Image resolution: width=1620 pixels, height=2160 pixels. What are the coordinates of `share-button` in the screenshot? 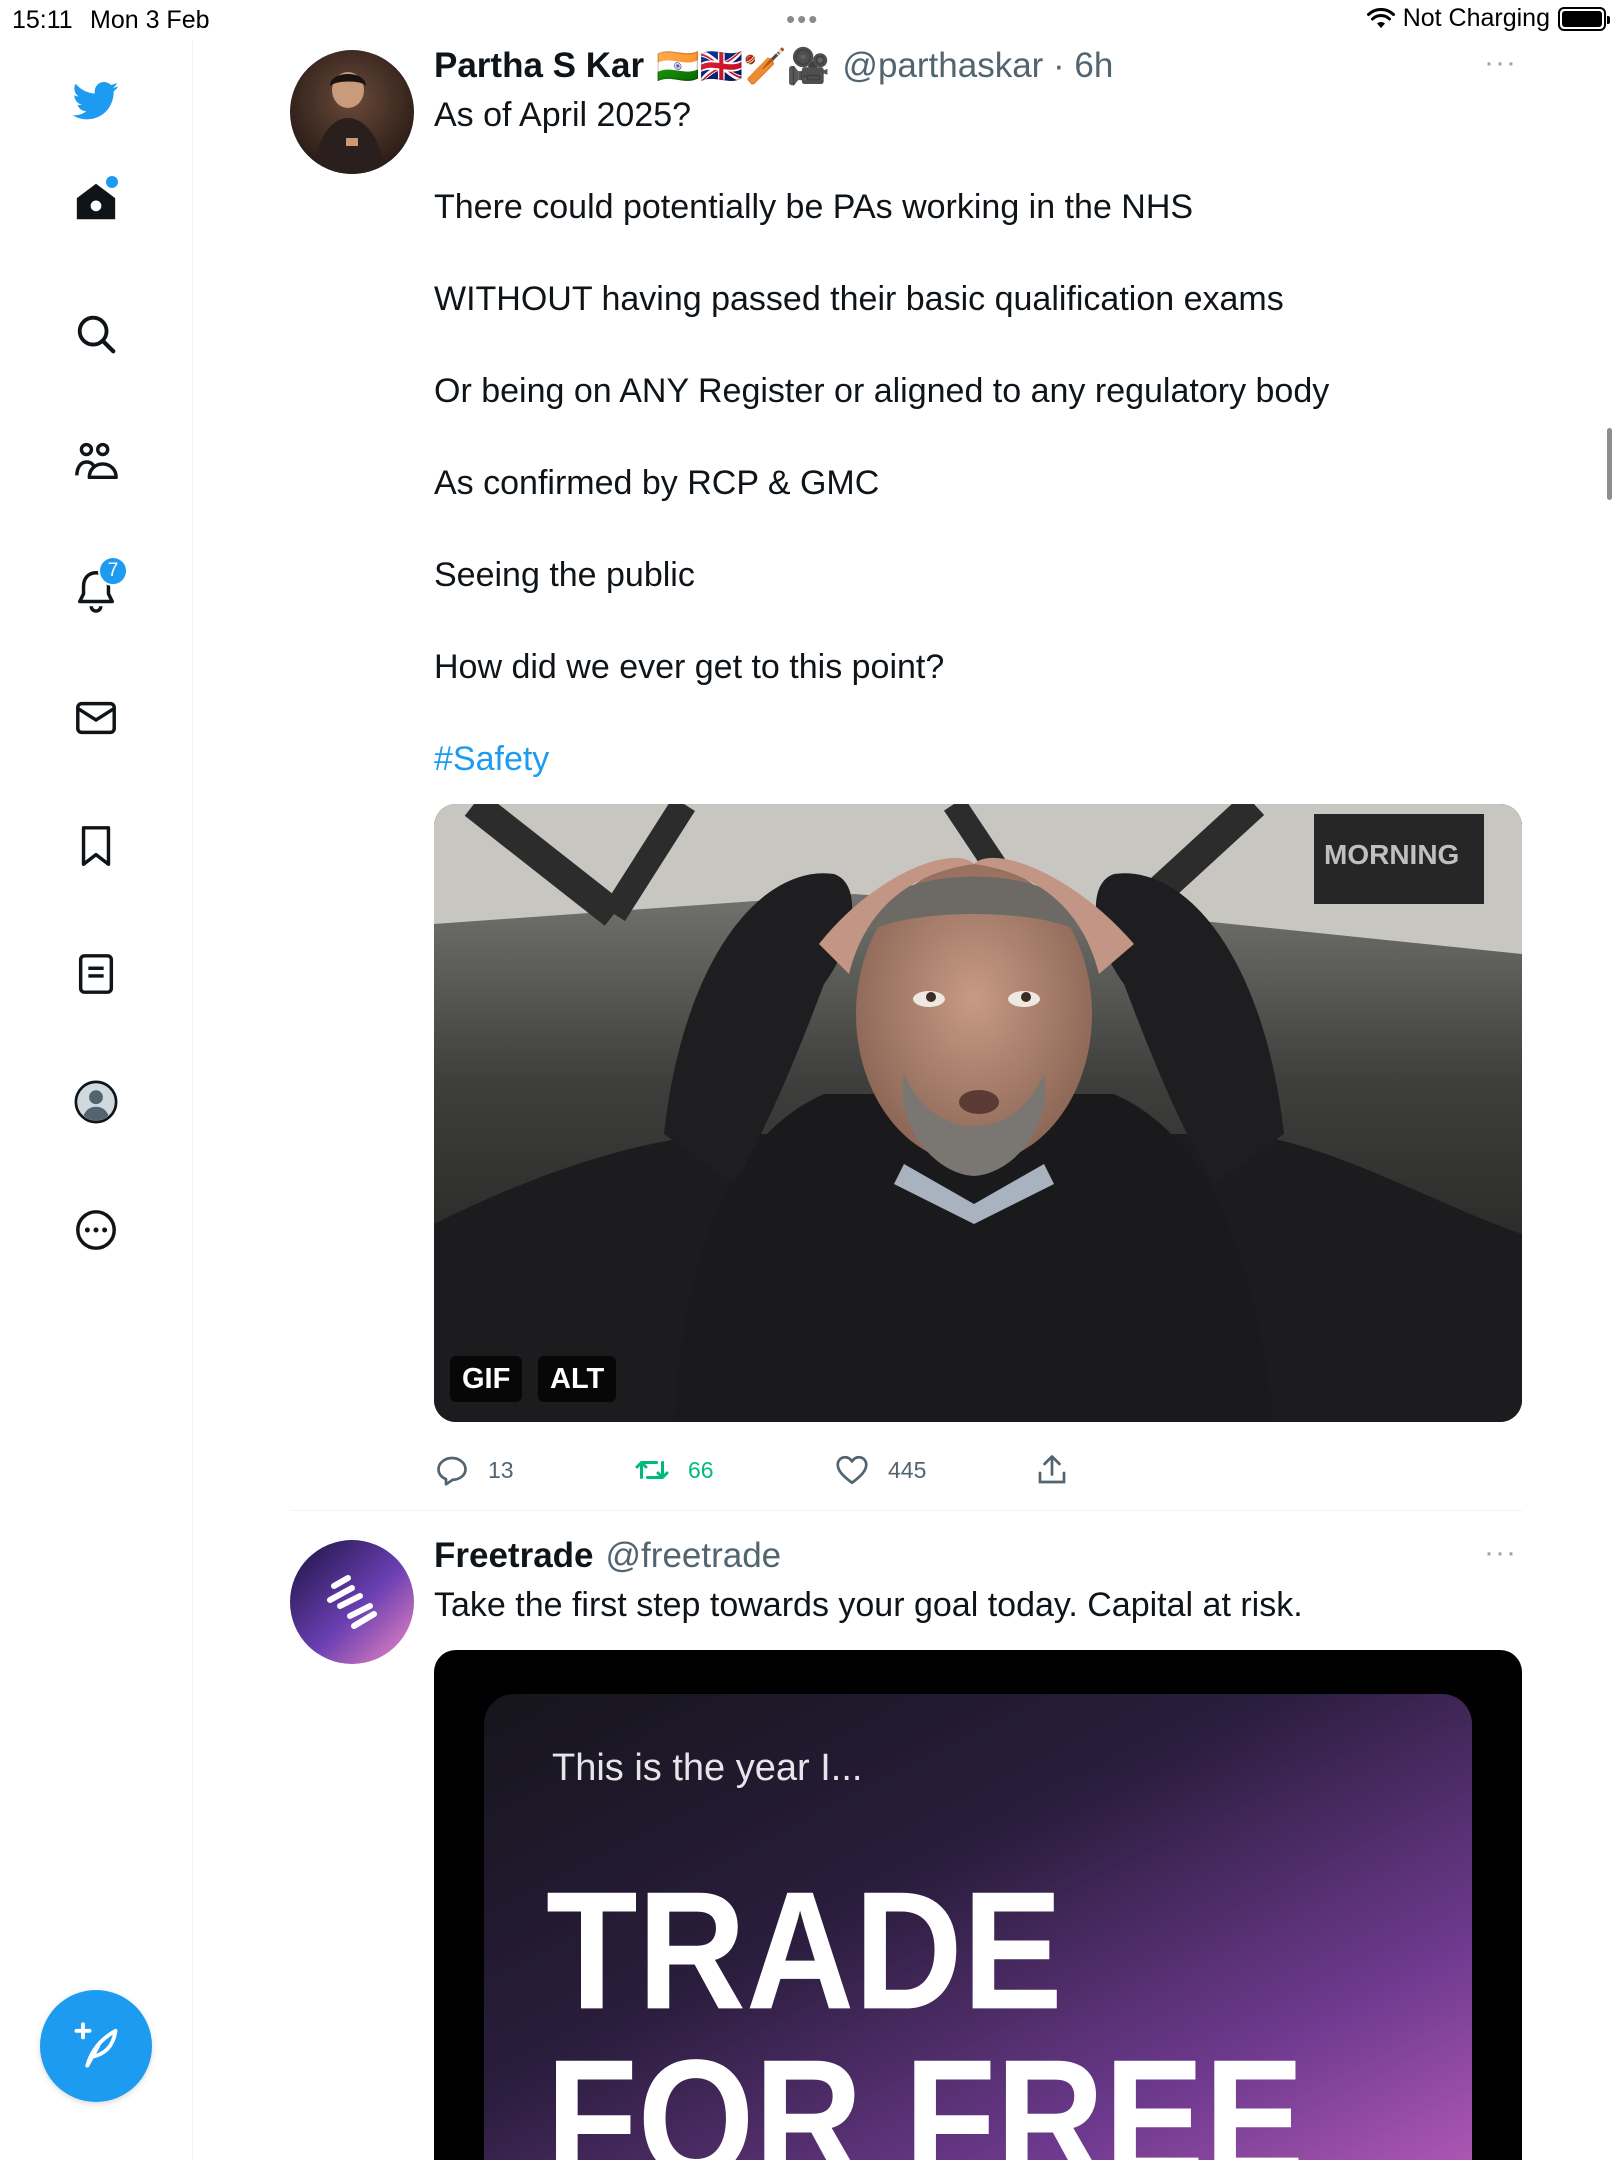 It's located at (1052, 1470).